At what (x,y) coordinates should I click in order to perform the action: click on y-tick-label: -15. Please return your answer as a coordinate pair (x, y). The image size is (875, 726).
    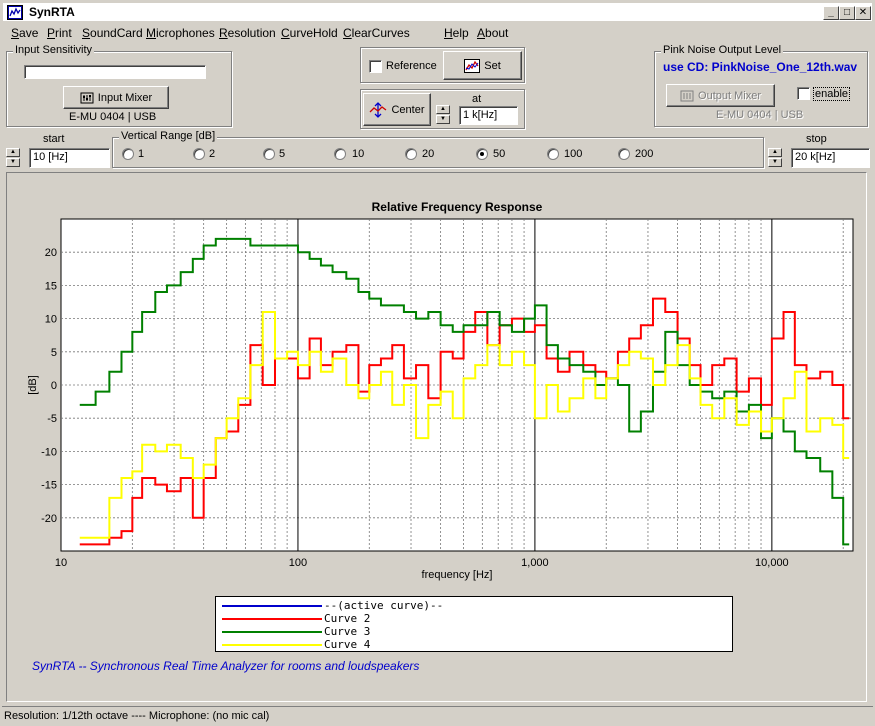
    Looking at the image, I should click on (49, 486).